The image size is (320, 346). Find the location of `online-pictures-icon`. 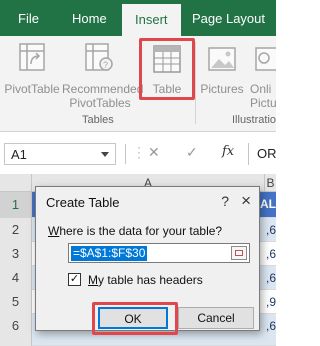

online-pictures-icon is located at coordinates (265, 59).